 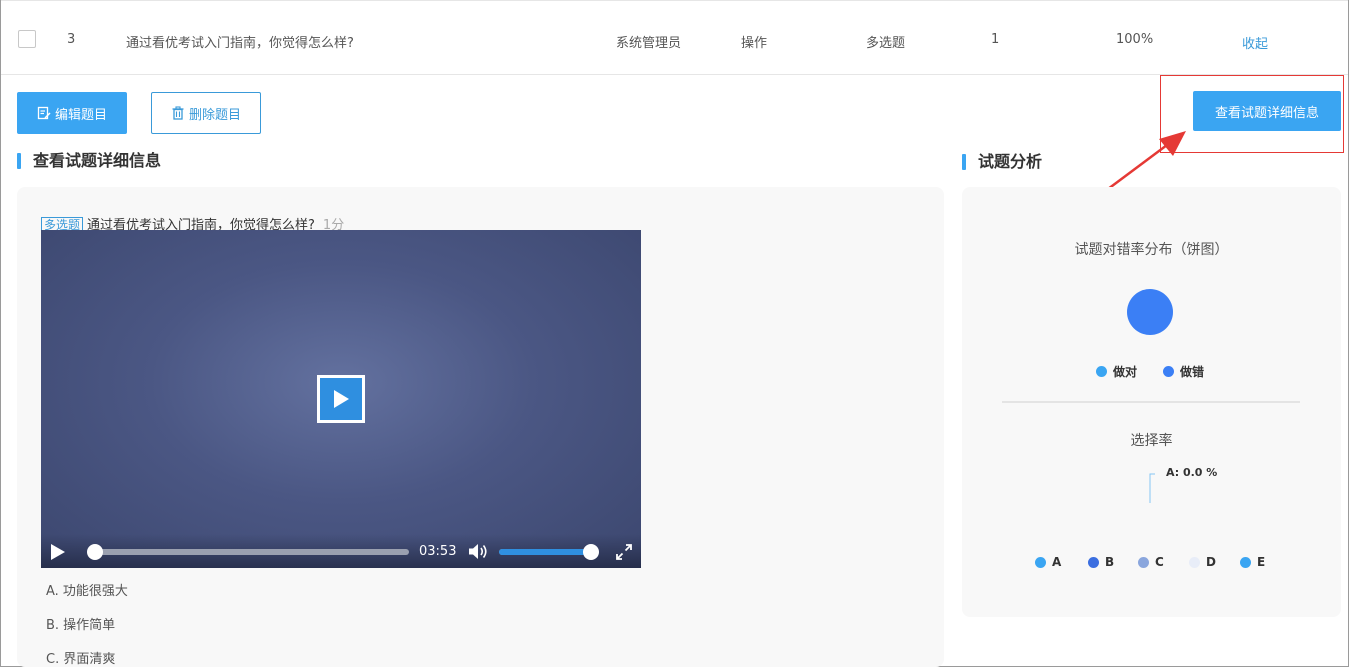 What do you see at coordinates (1192, 472) in the screenshot?
I see `select-rate-label: A: 0.0 %` at bounding box center [1192, 472].